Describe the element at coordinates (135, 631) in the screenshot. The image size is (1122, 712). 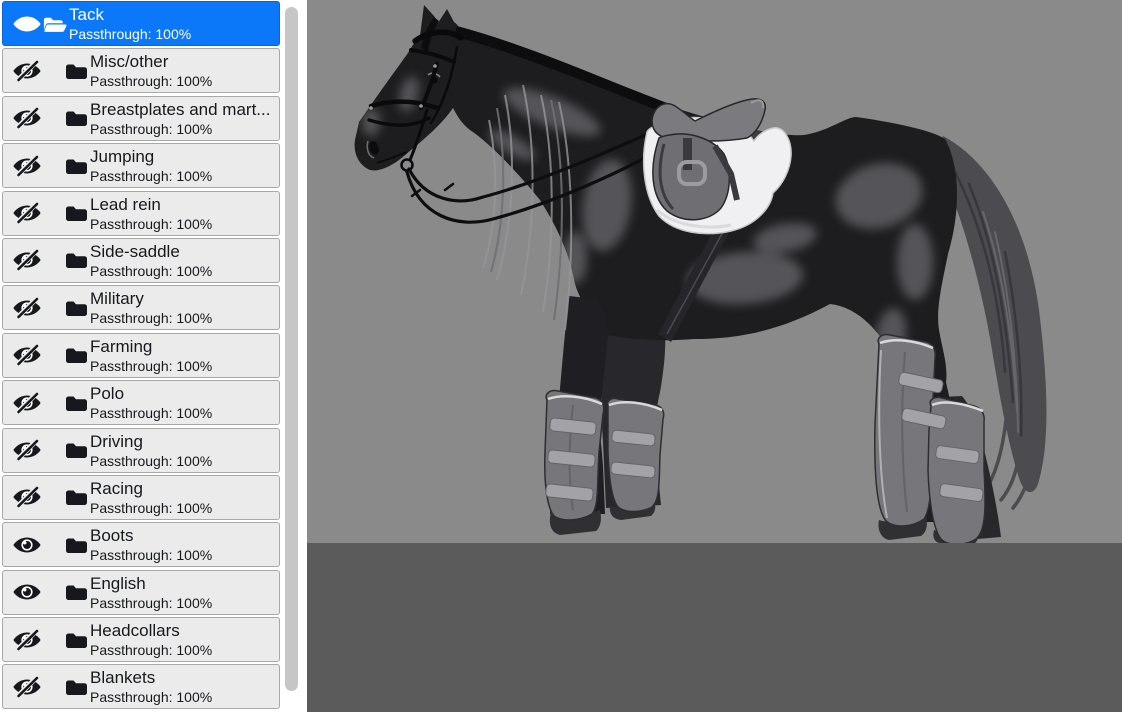
I see `layer-name: Headcollars` at that location.